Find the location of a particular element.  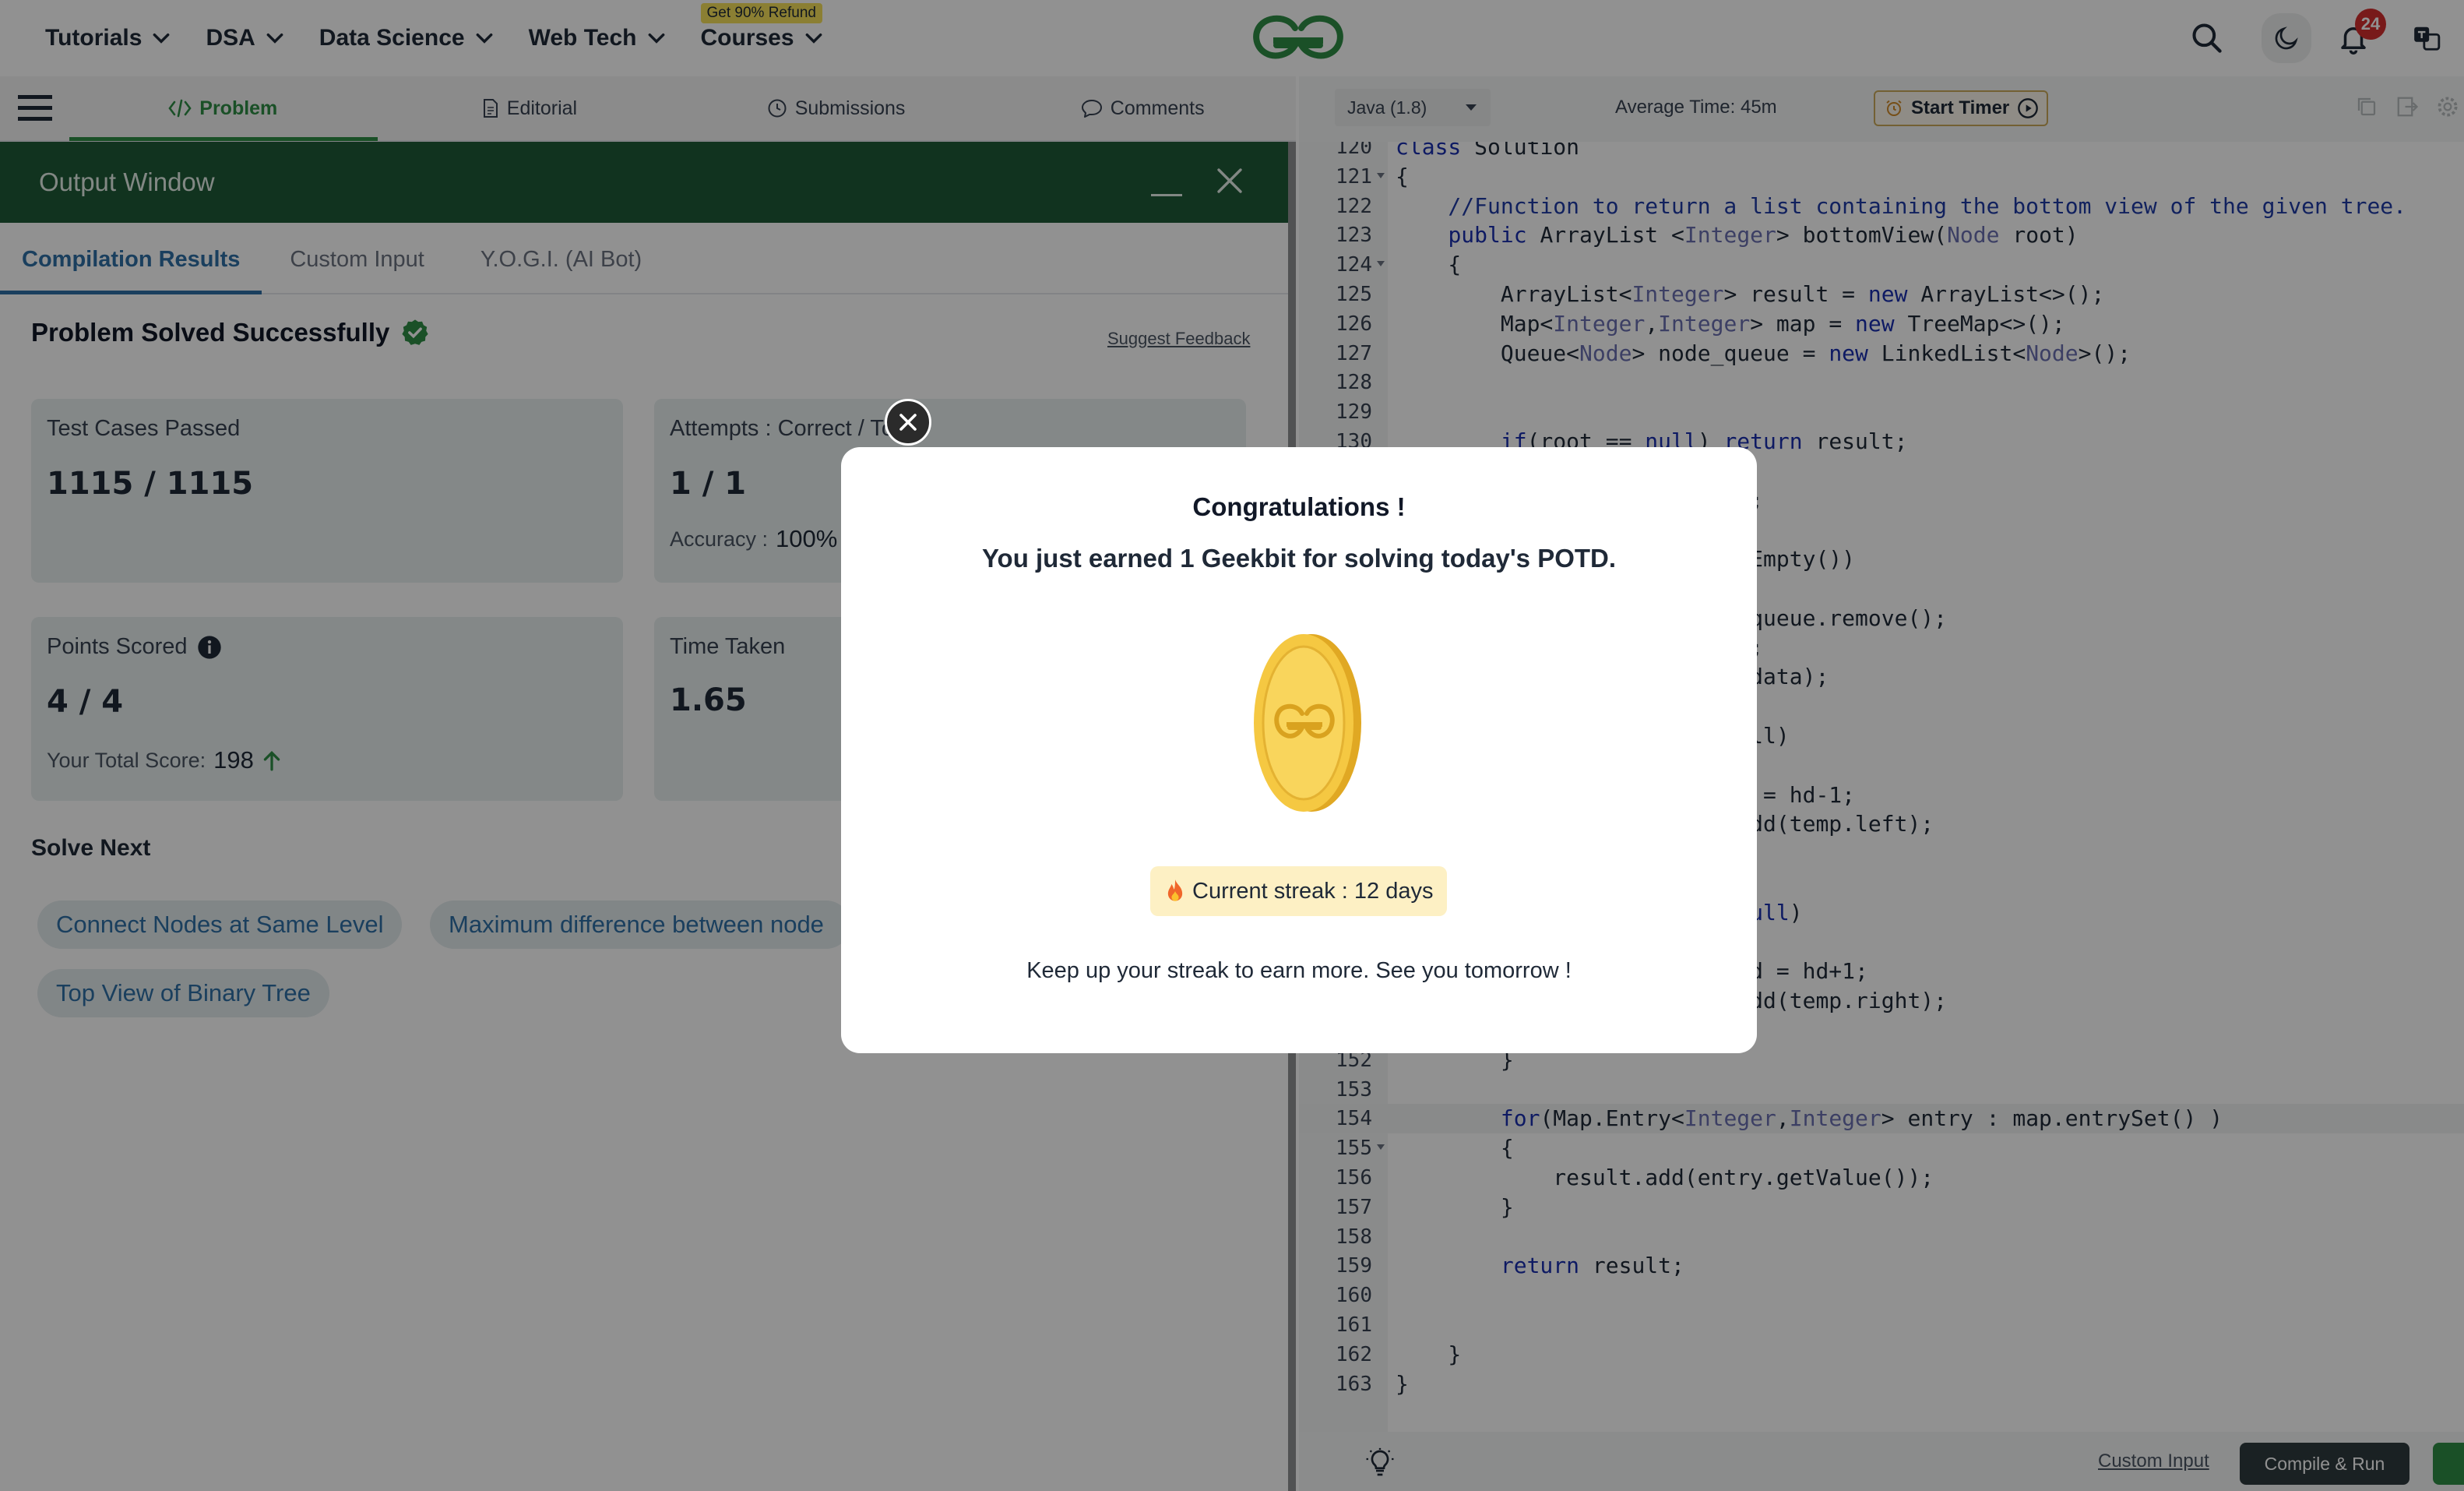

fire-icon is located at coordinates (1175, 890).